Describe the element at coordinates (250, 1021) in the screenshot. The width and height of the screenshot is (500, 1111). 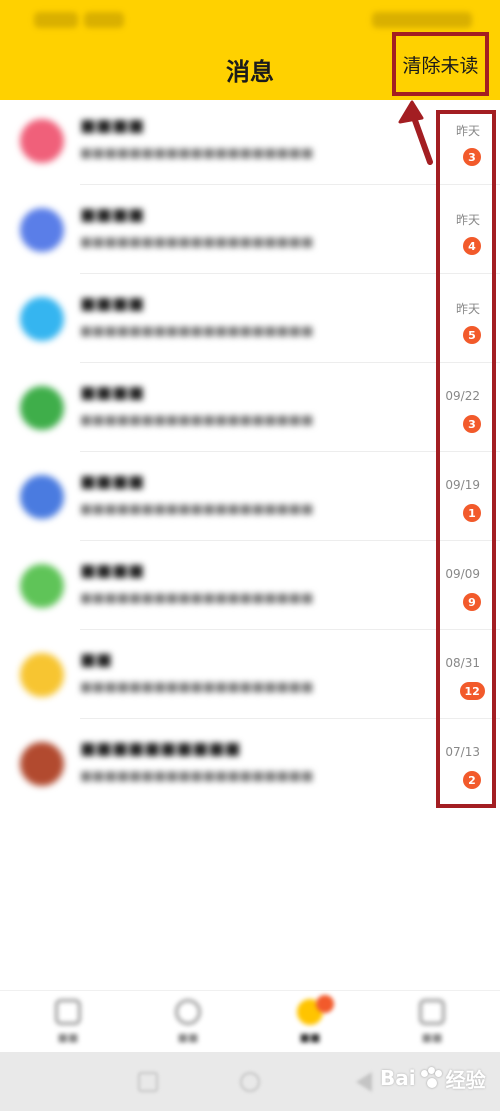
I see `bottom-nav: ■■ ■■ ■■ ■■` at that location.